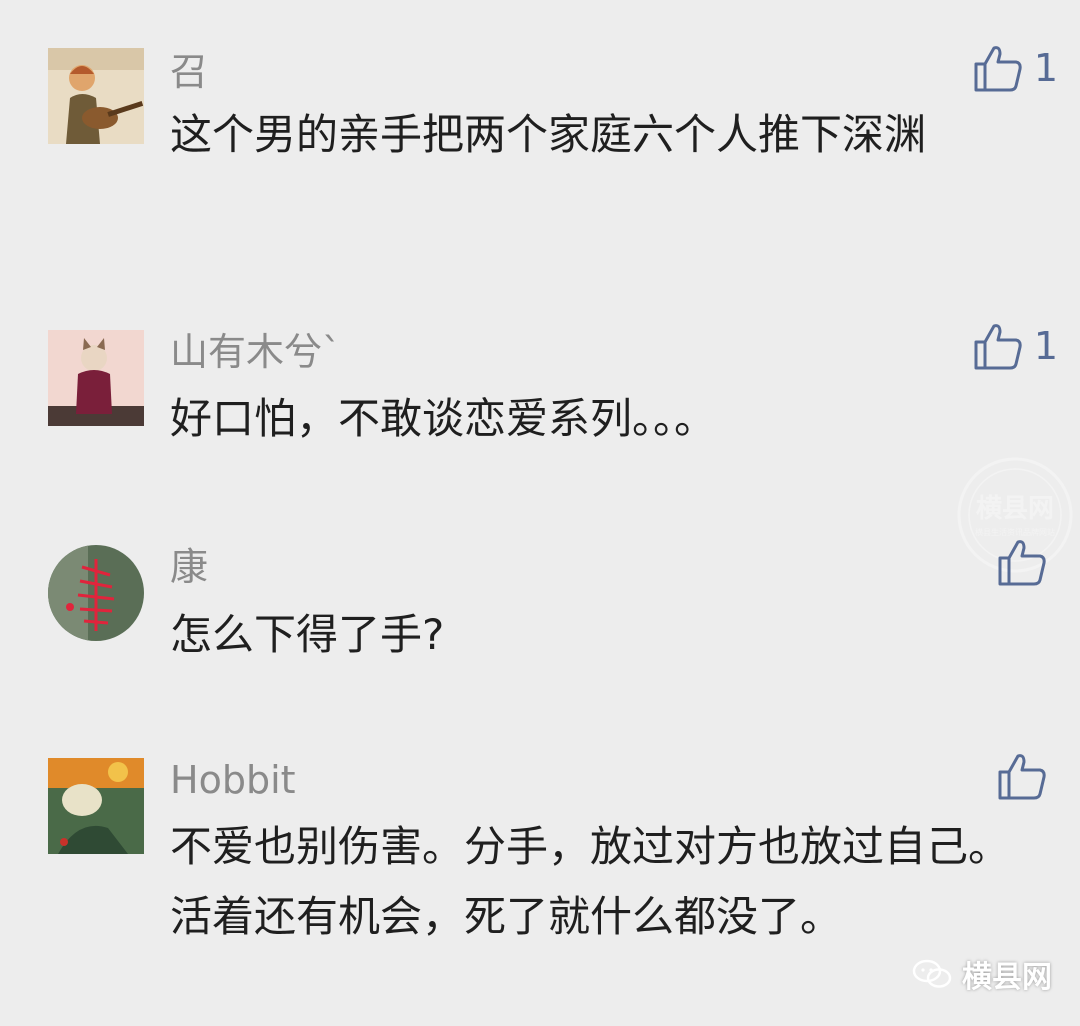 Image resolution: width=1080 pixels, height=1026 pixels. Describe the element at coordinates (590, 881) in the screenshot. I see `comment-text: 不爱也别伤害。分手，放过对方也放过自己。活着还有机会，死了就什么都没了。` at that location.